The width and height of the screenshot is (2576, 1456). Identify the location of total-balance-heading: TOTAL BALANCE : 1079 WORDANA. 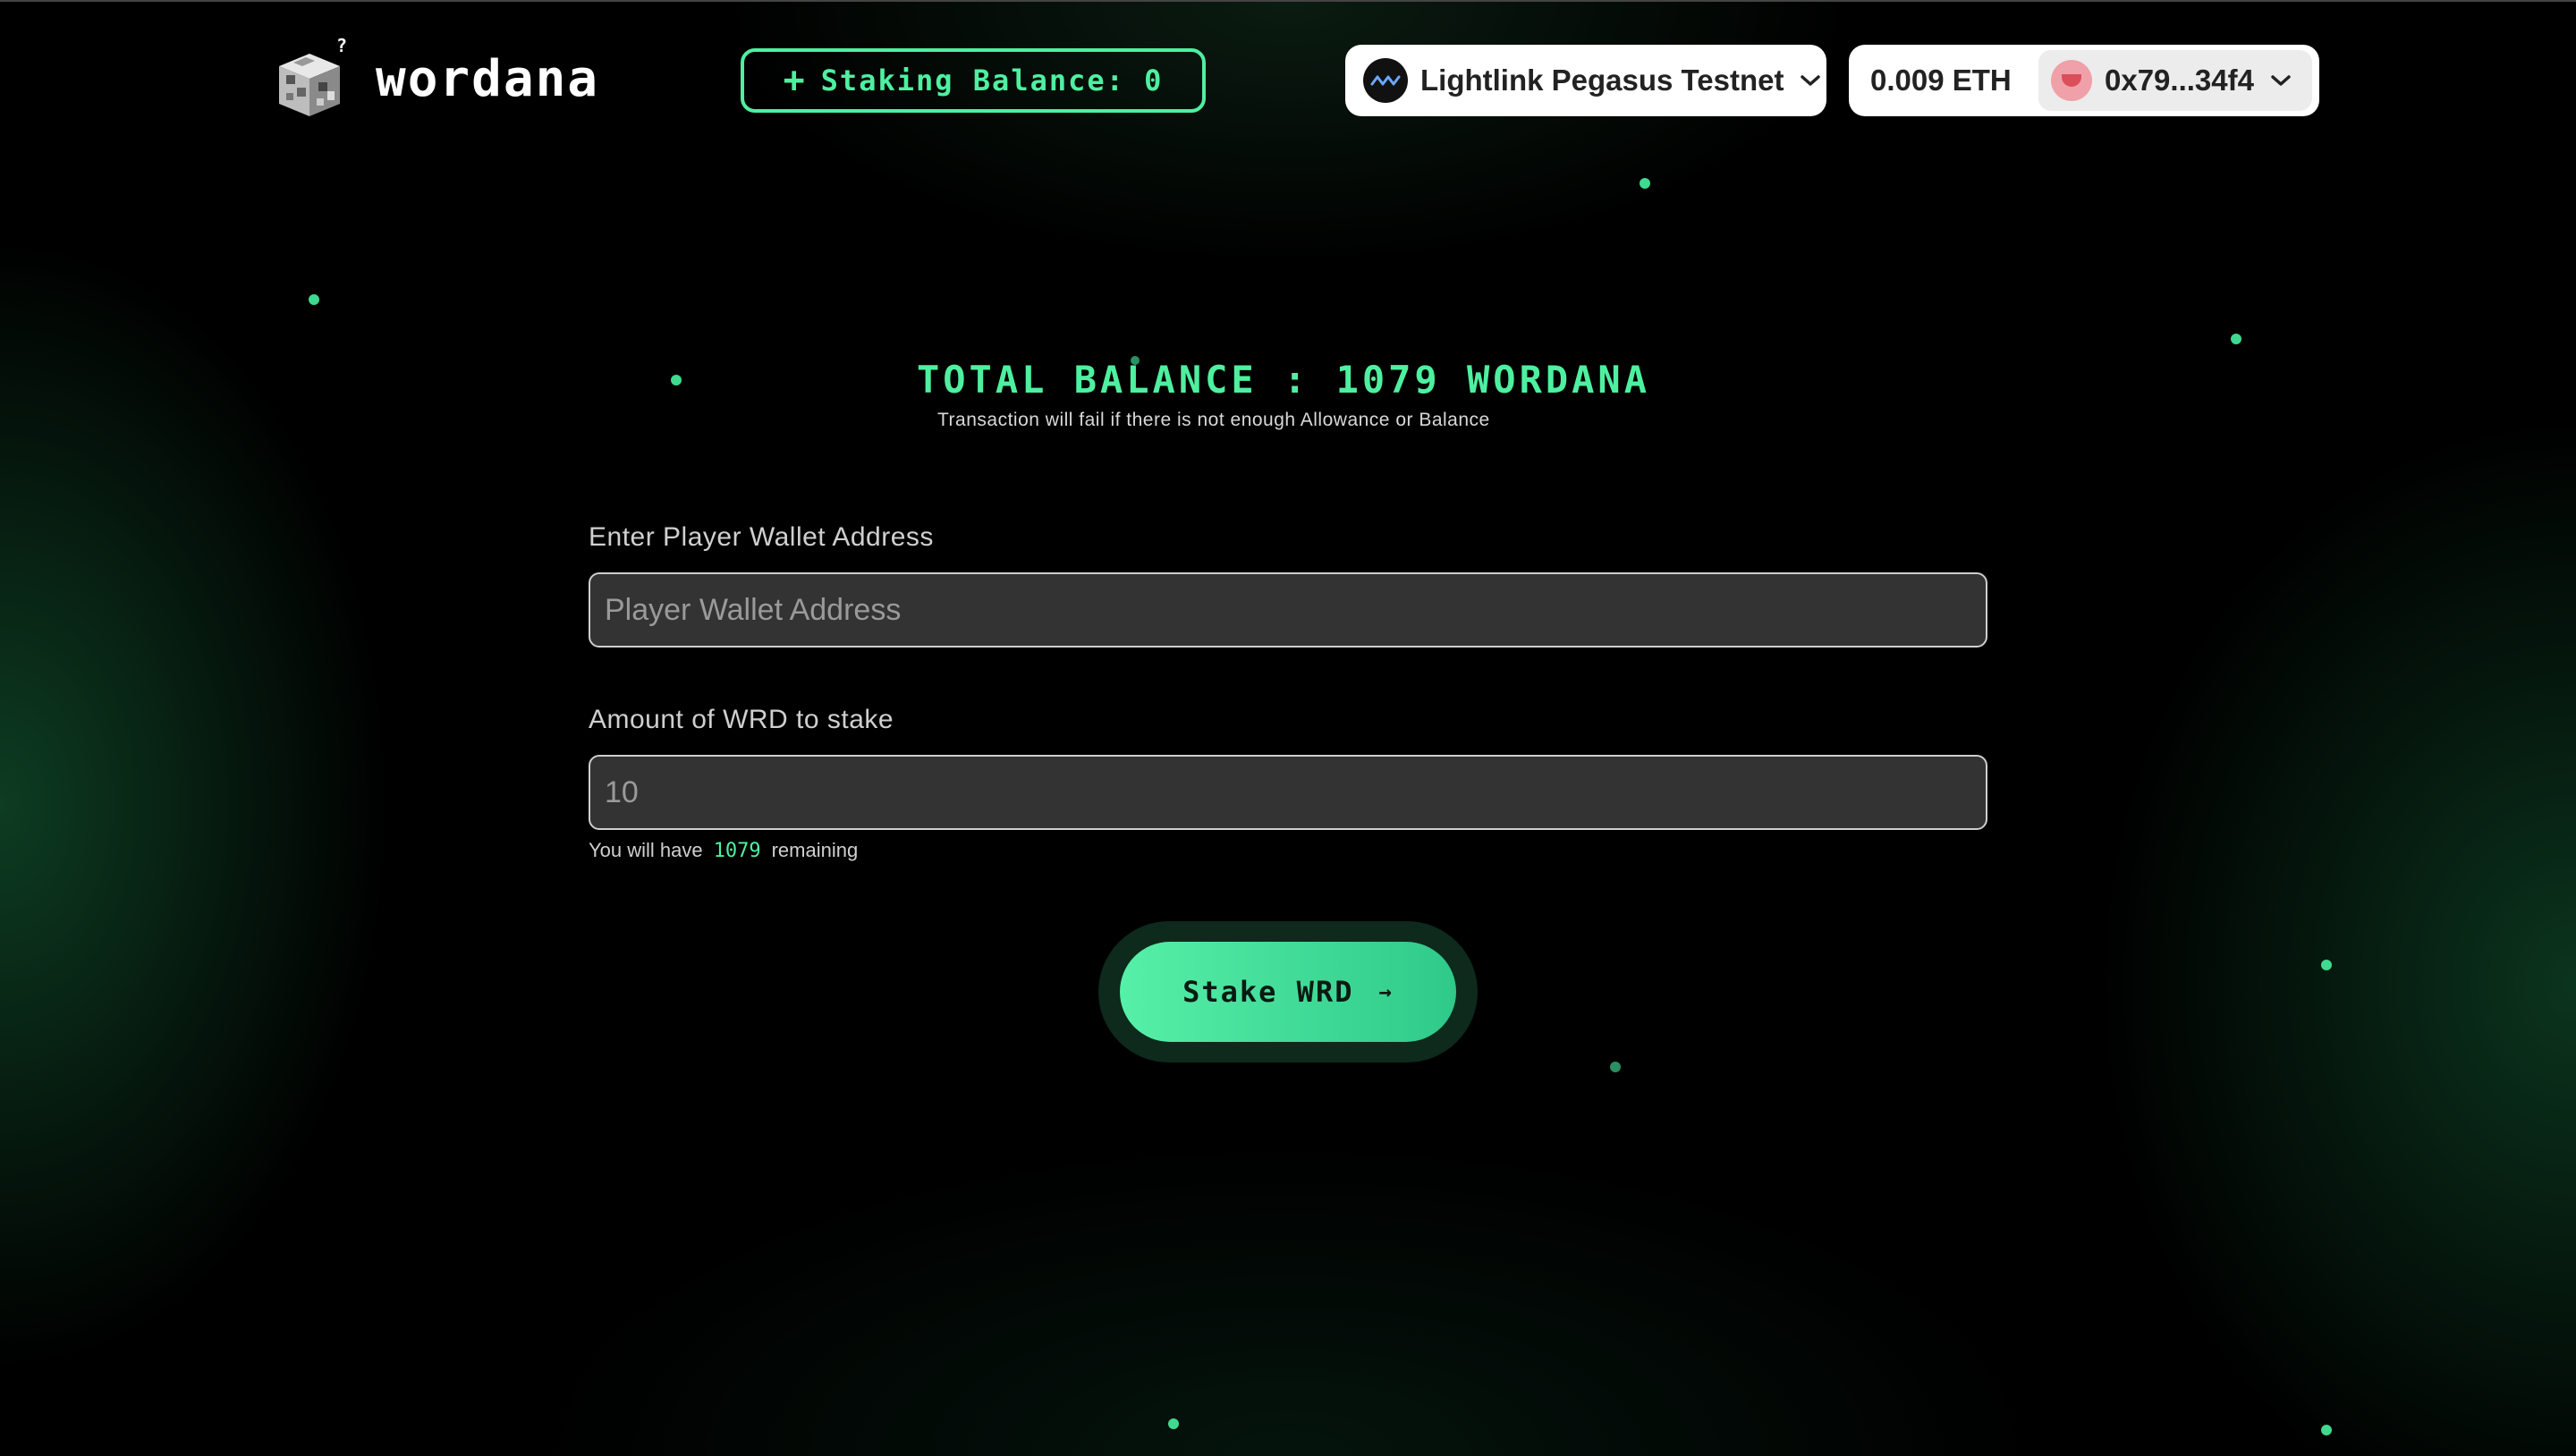
(1283, 380).